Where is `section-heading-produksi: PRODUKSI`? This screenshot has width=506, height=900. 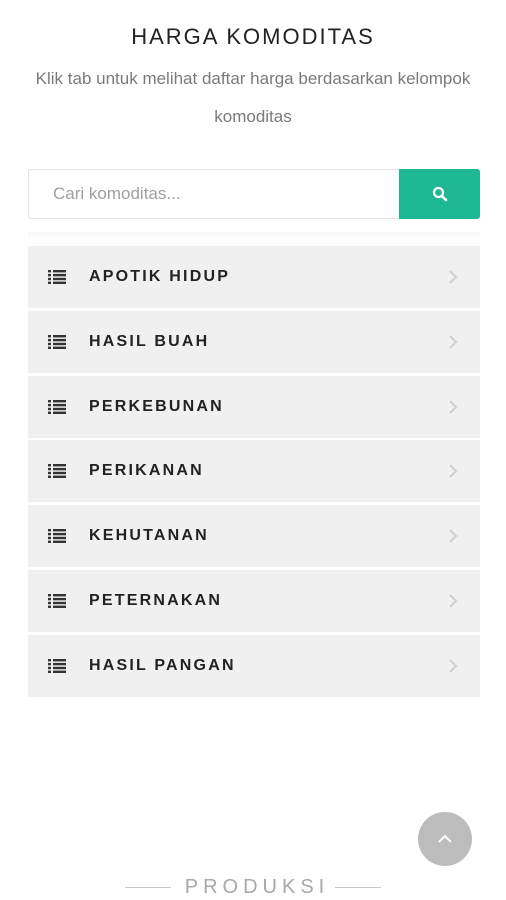
section-heading-produksi: PRODUKSI is located at coordinates (253, 887).